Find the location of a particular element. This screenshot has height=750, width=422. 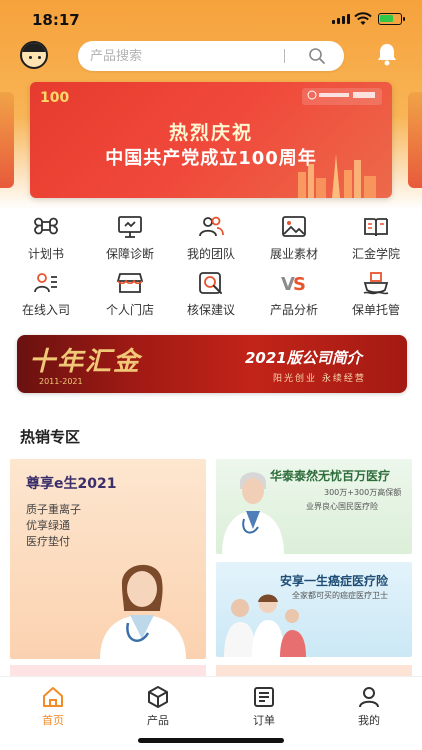

promo-title: 2021版公司简介 is located at coordinates (303, 358).